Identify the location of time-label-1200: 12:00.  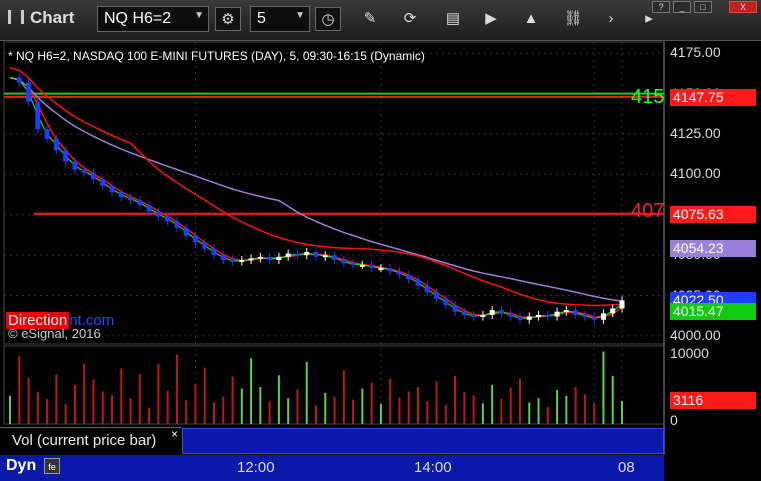
(256, 467).